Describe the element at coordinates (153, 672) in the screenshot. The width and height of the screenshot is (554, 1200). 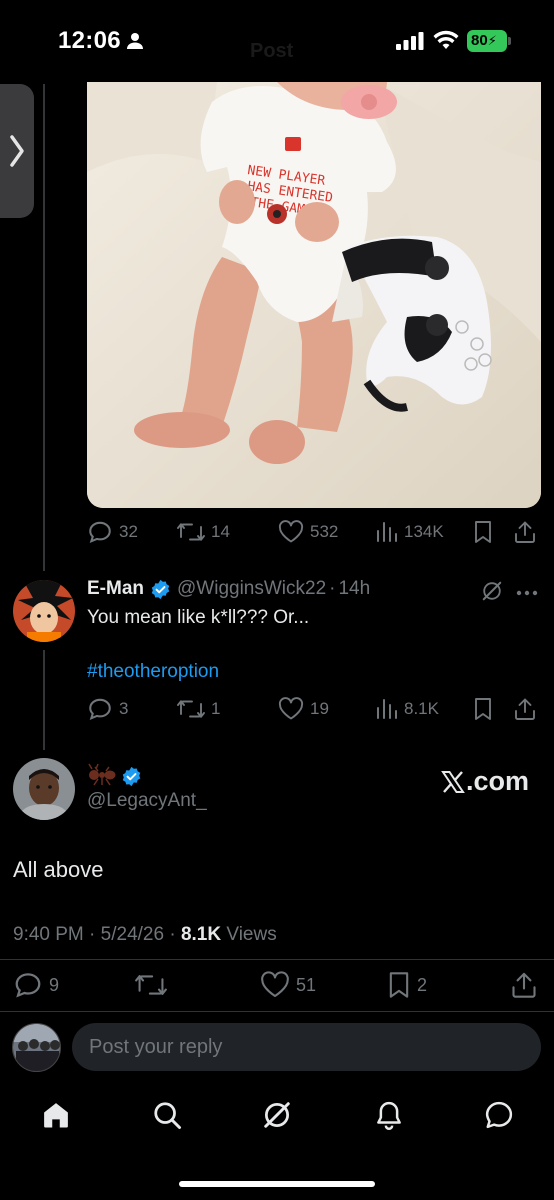
I see `reply-hashtag-link: #theotheroption` at that location.